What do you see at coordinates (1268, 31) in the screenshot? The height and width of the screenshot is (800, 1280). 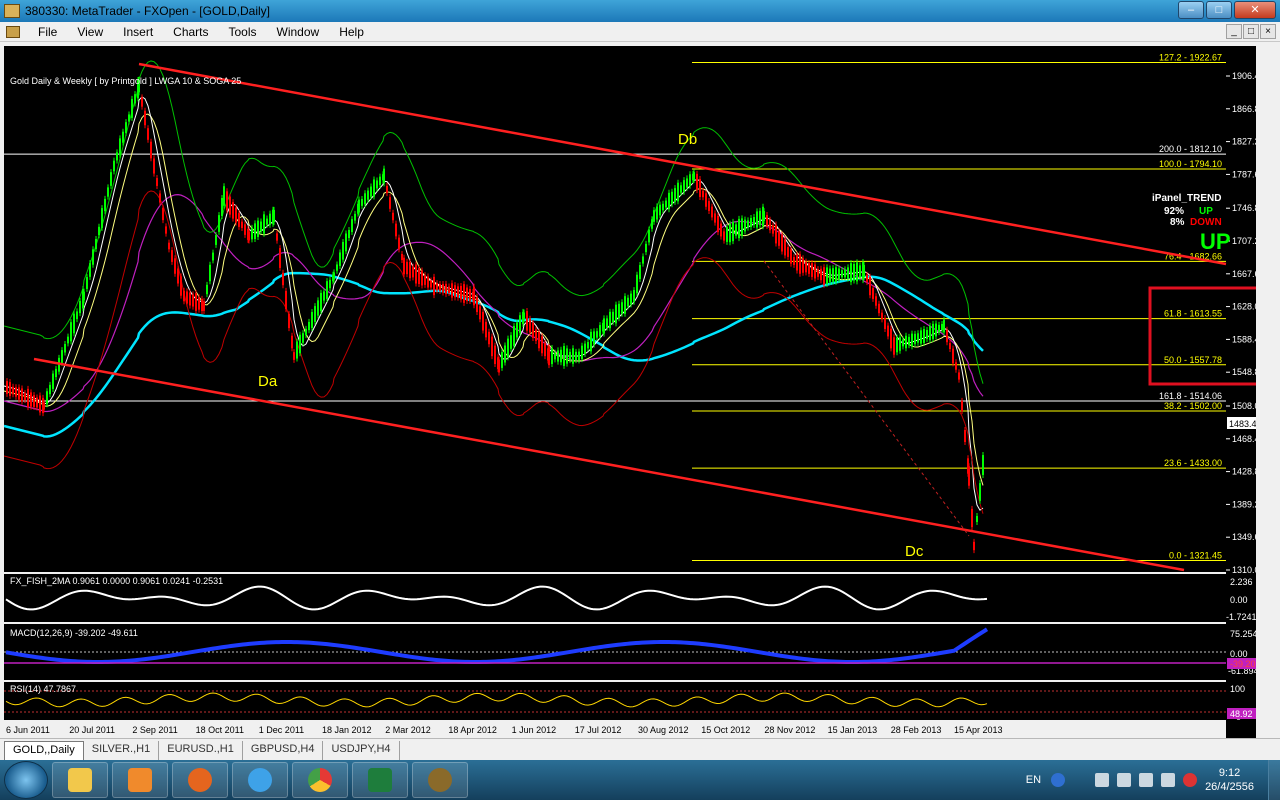 I see `mdi-close-button: ×` at bounding box center [1268, 31].